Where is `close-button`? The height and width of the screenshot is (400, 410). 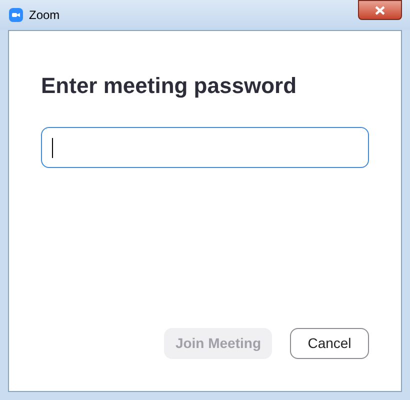
close-button is located at coordinates (380, 10).